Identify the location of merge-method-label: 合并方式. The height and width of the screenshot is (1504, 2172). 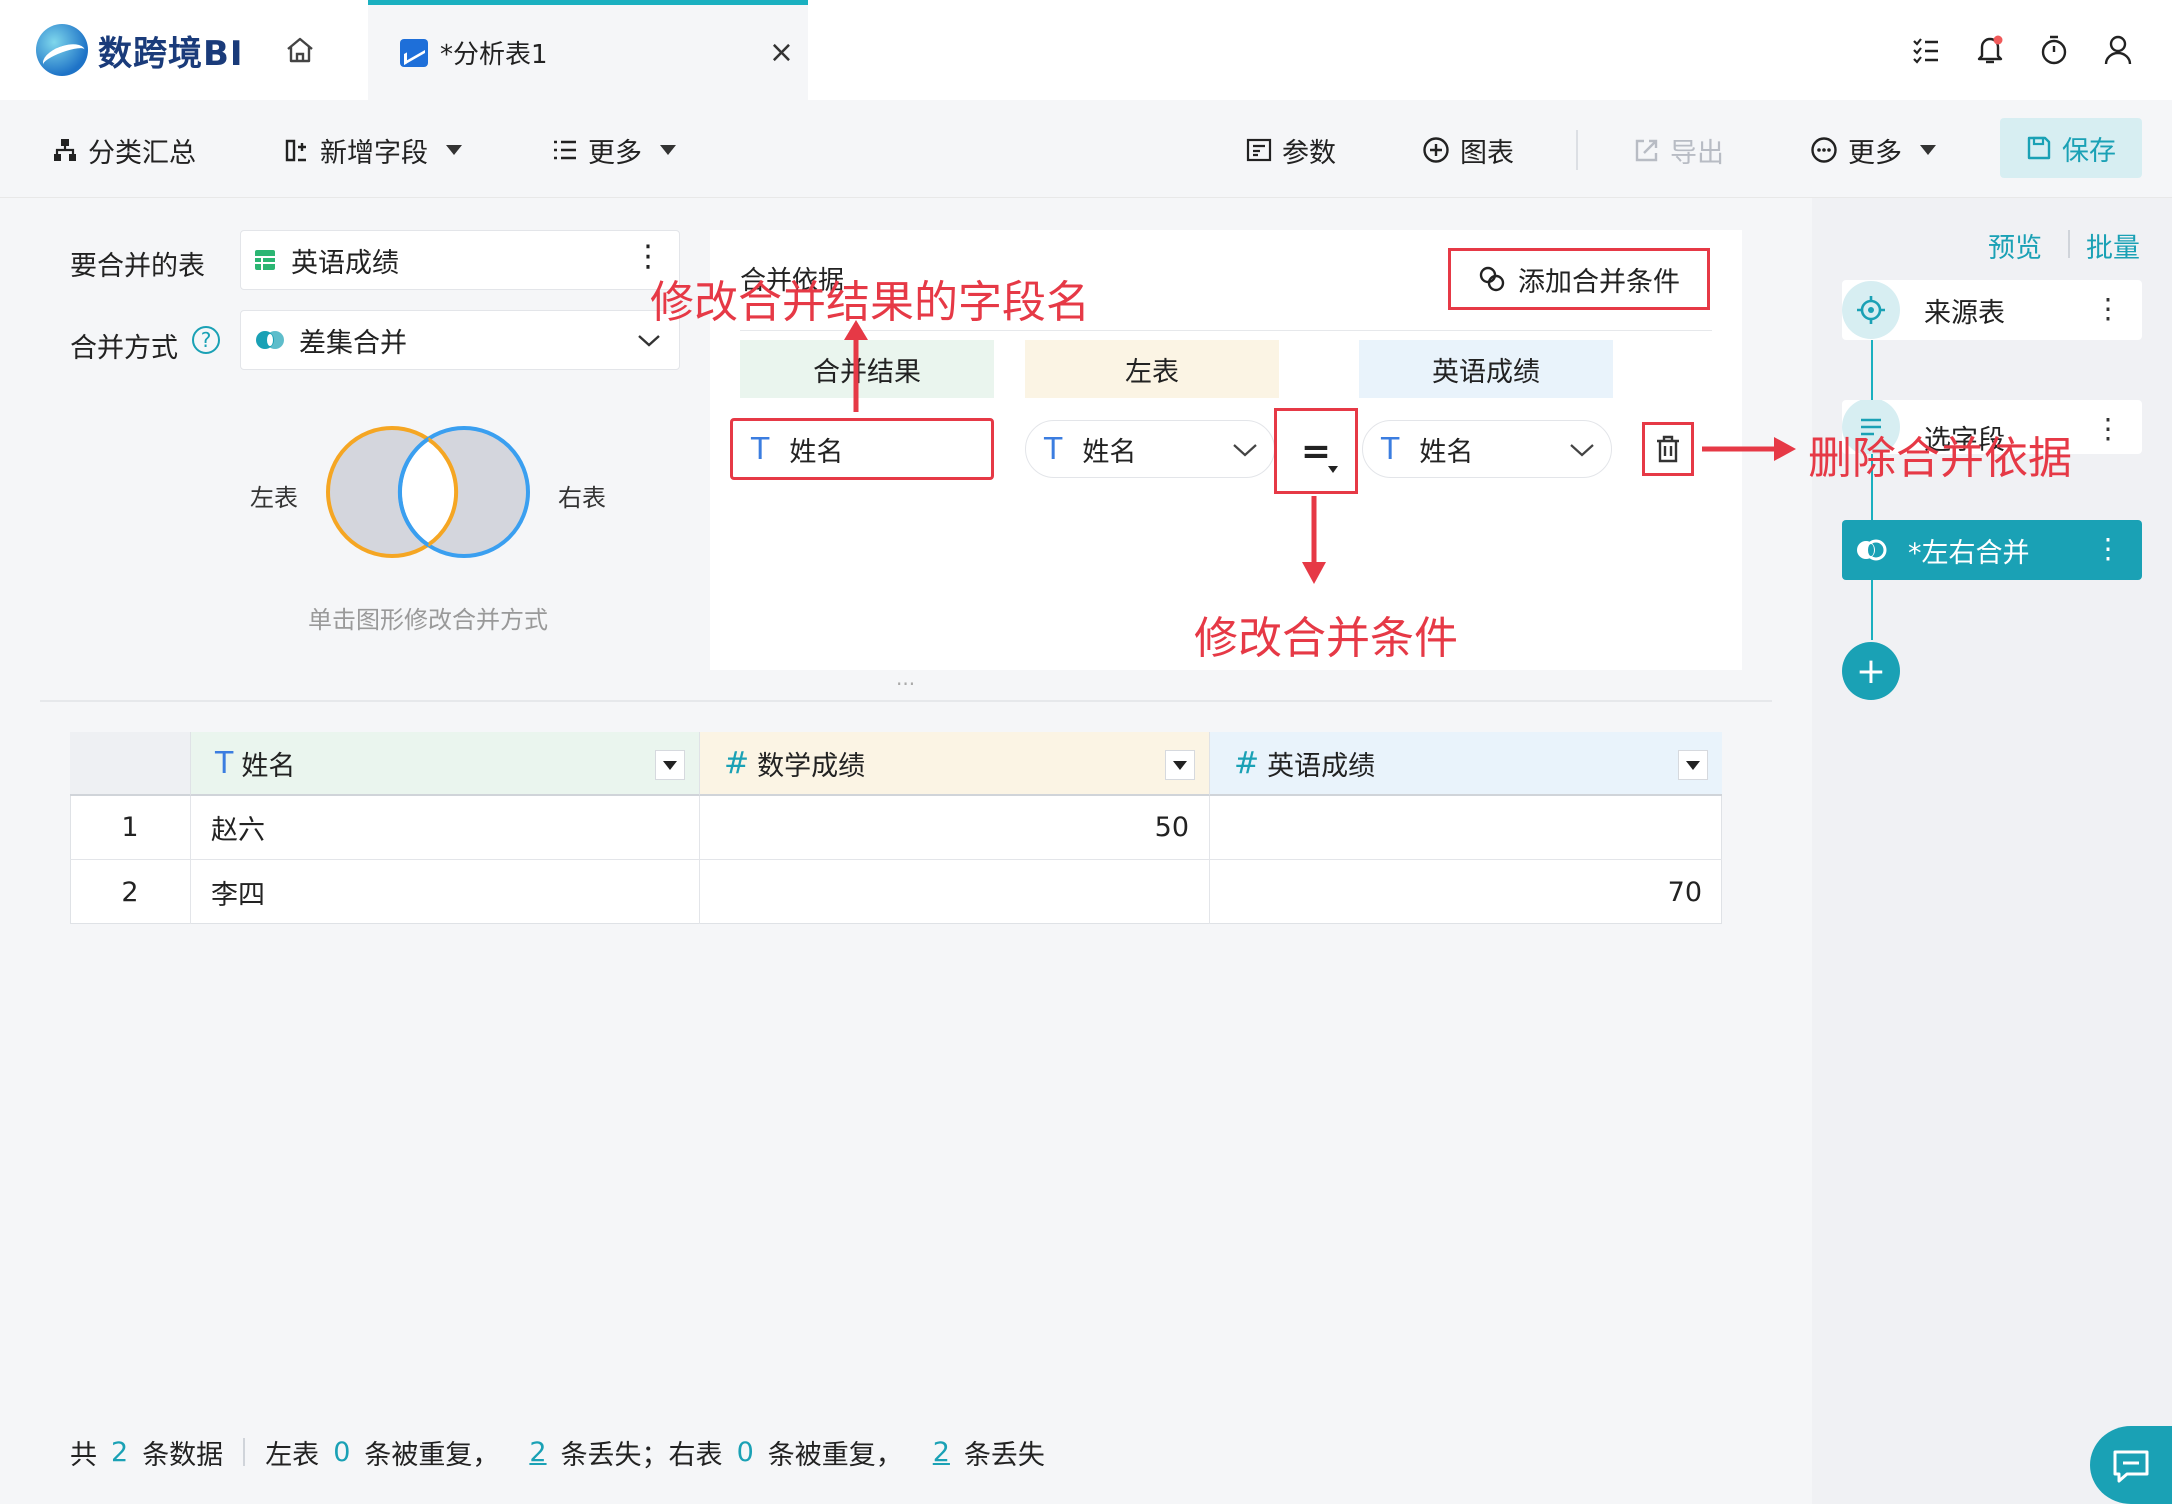
(124, 348).